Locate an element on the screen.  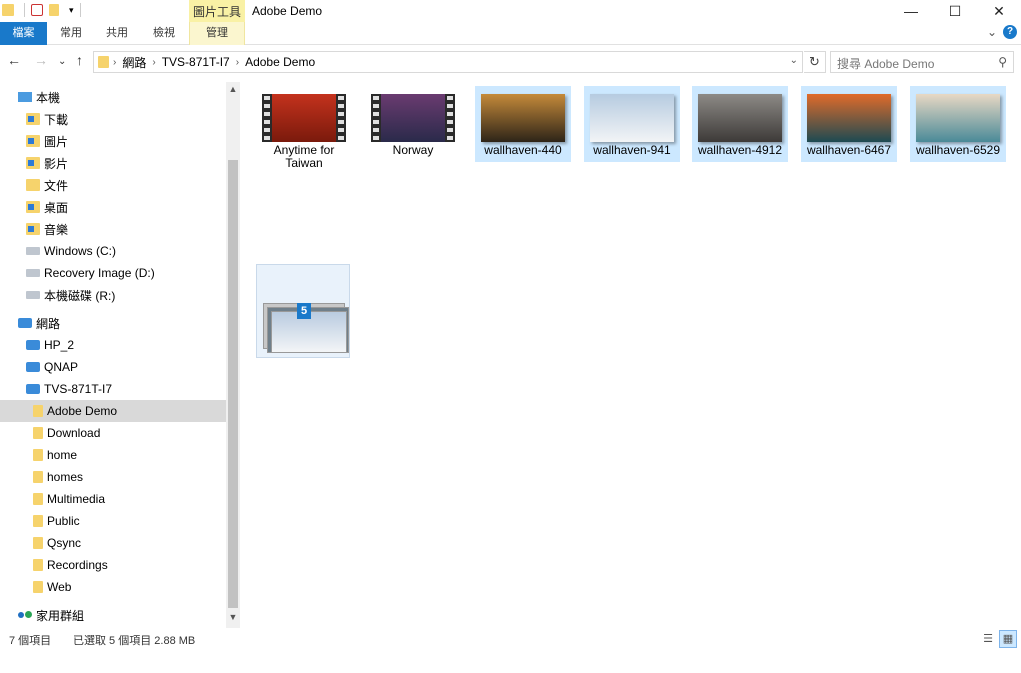
address-bar: › 網路 › TVS-871T-I7 › Adobe Demo ⌄ is located at coordinates (448, 62).